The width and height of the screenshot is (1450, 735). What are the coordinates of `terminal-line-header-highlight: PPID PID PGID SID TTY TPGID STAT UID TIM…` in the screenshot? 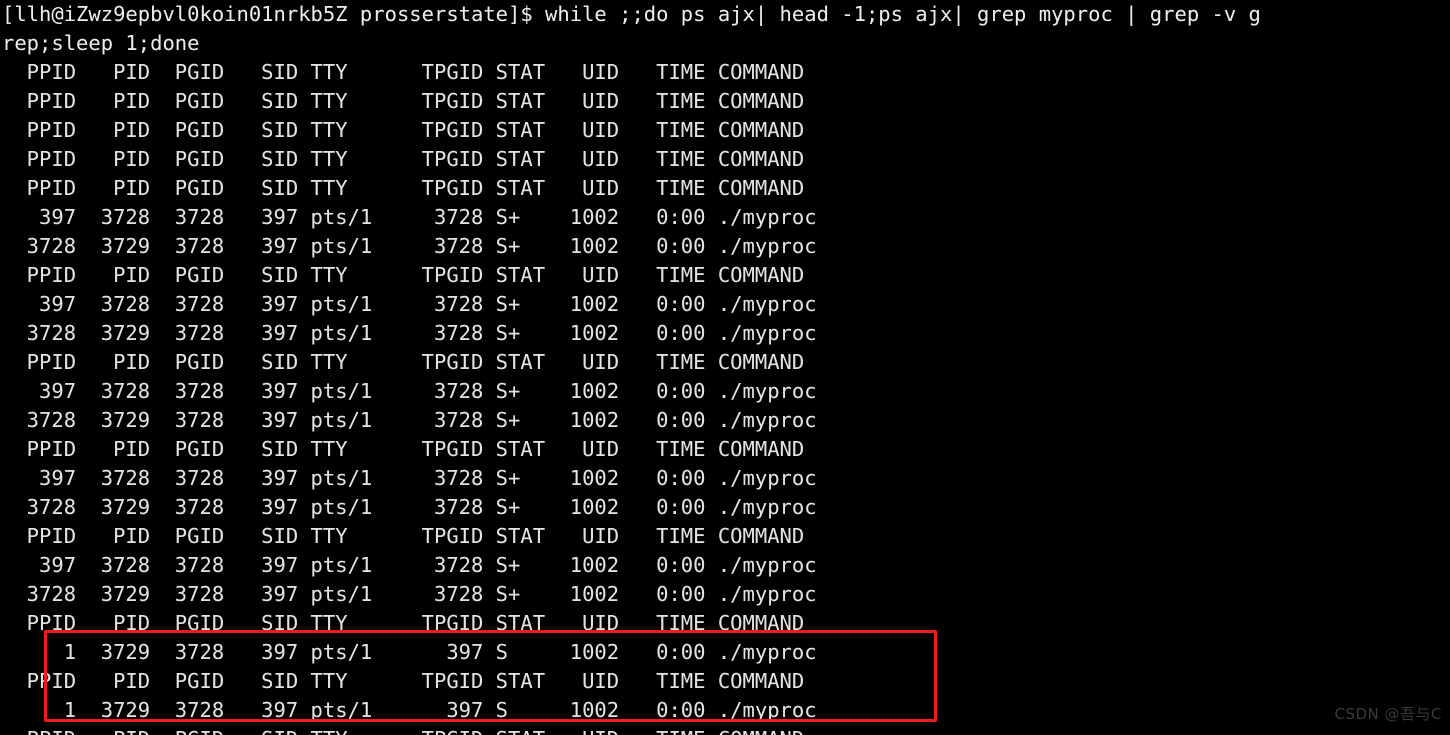 It's located at (403, 681).